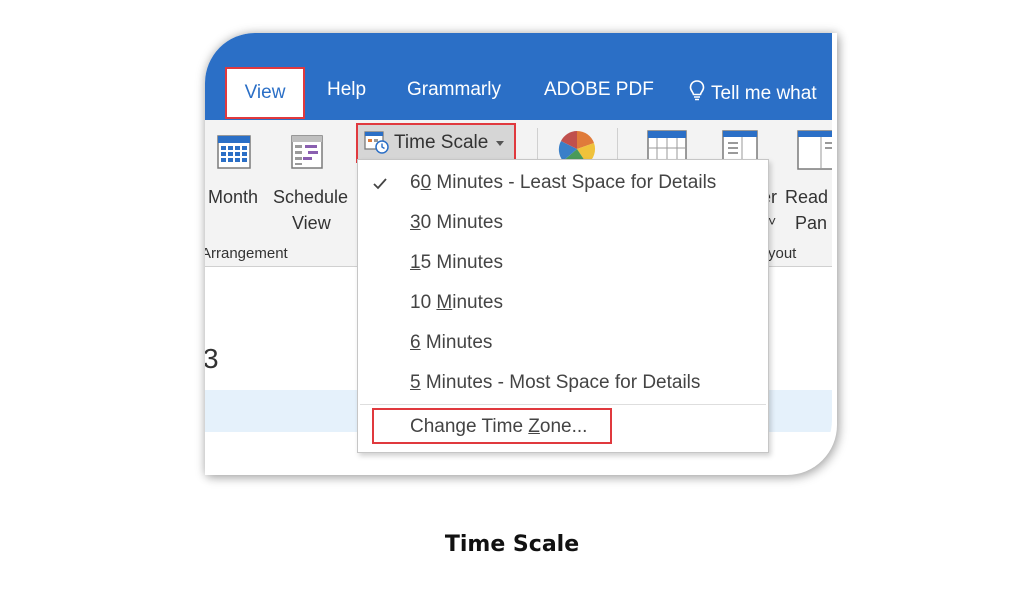  Describe the element at coordinates (376, 142) in the screenshot. I see `time-scale-icon` at that location.